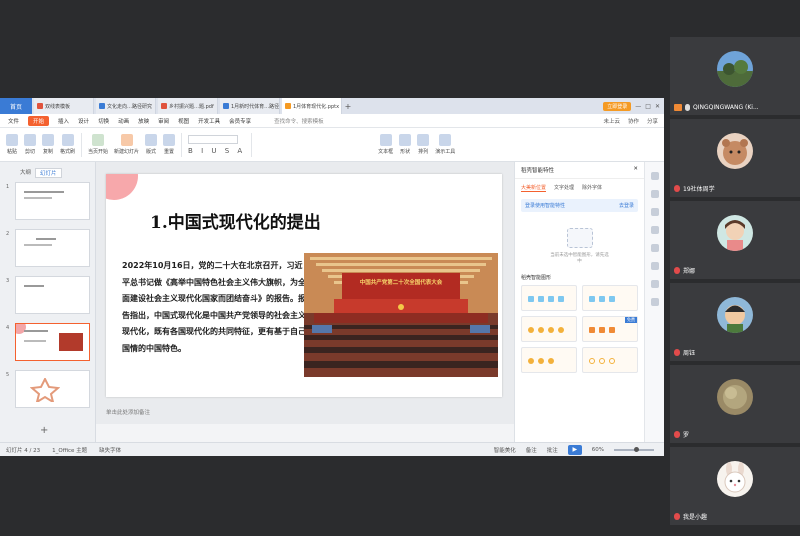  What do you see at coordinates (598, 450) in the screenshot?
I see `zoom-level: 60%` at bounding box center [598, 450].